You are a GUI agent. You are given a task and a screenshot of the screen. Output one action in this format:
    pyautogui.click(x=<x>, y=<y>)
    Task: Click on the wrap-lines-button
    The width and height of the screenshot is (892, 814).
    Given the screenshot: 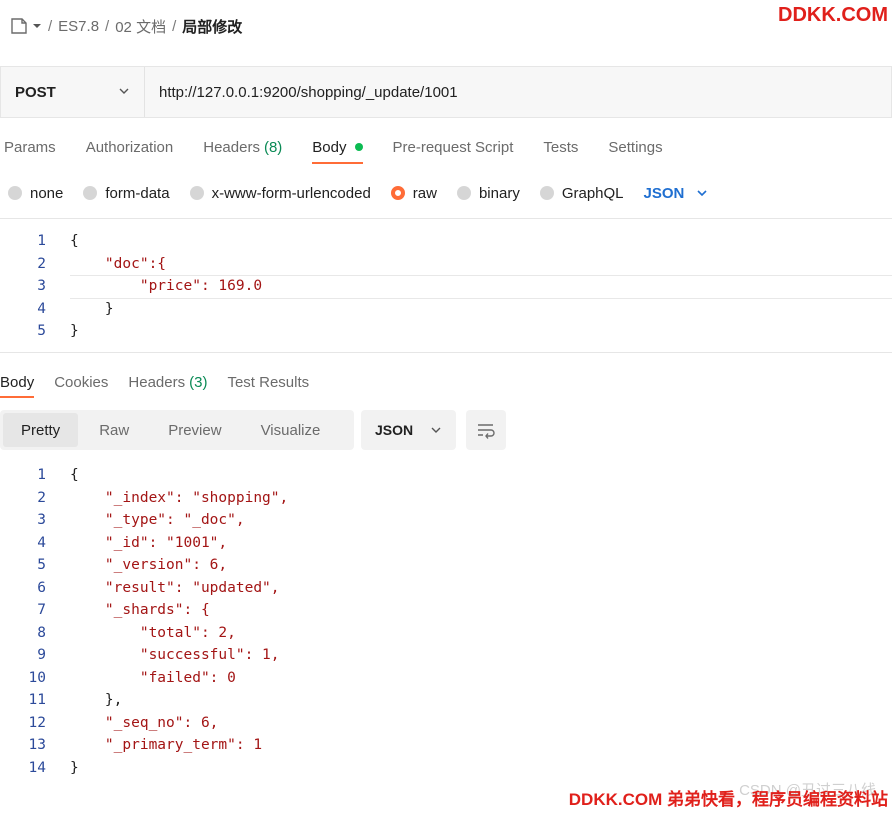 What is the action you would take?
    pyautogui.click(x=486, y=430)
    